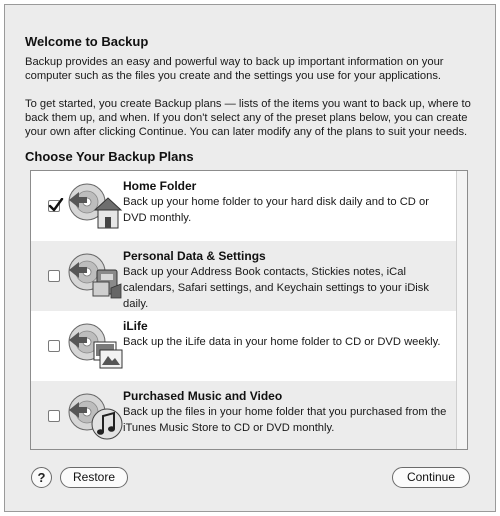 The image size is (500, 516). What do you see at coordinates (431, 477) in the screenshot?
I see `continue-button: Continue` at bounding box center [431, 477].